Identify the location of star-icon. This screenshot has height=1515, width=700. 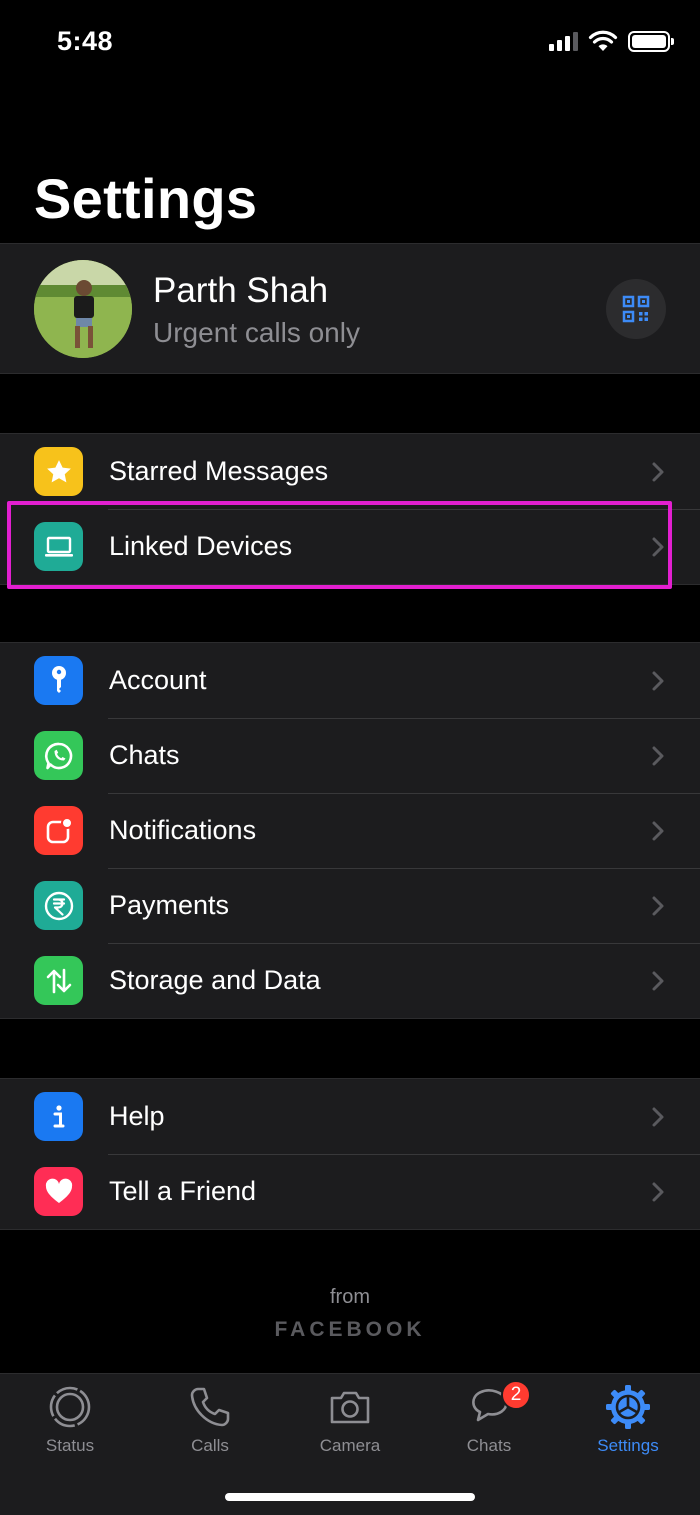
(58, 471).